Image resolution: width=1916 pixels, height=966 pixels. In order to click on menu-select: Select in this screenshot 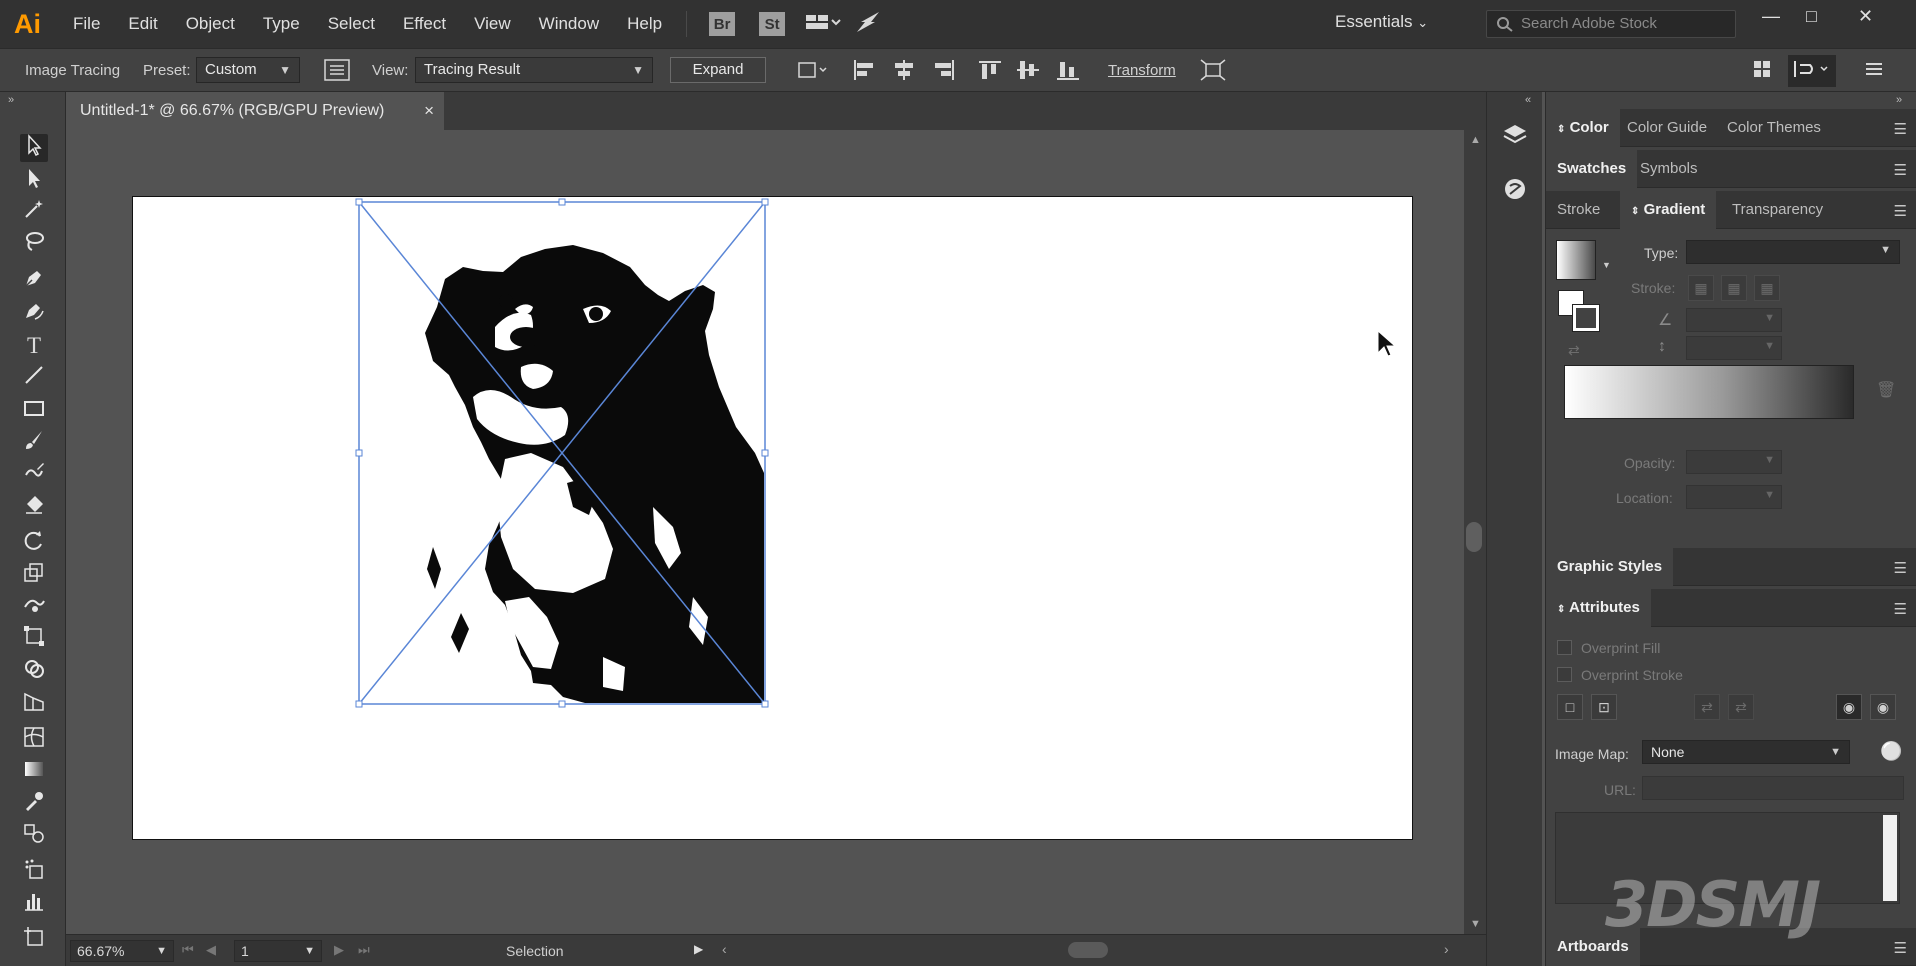, I will do `click(351, 24)`.